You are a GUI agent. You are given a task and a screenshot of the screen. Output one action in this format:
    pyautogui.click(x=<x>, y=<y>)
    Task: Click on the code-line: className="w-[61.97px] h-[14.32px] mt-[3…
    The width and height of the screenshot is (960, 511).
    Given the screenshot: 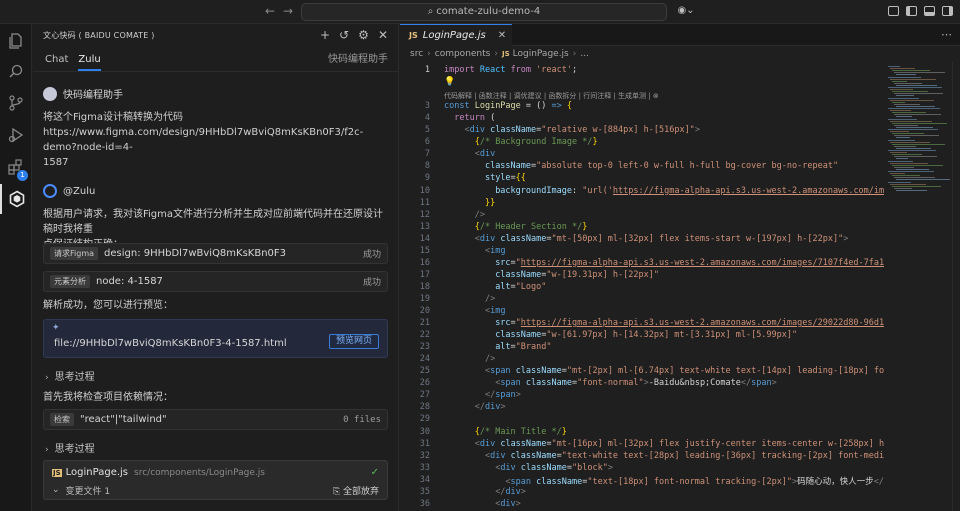 What is the action you would take?
    pyautogui.click(x=620, y=335)
    